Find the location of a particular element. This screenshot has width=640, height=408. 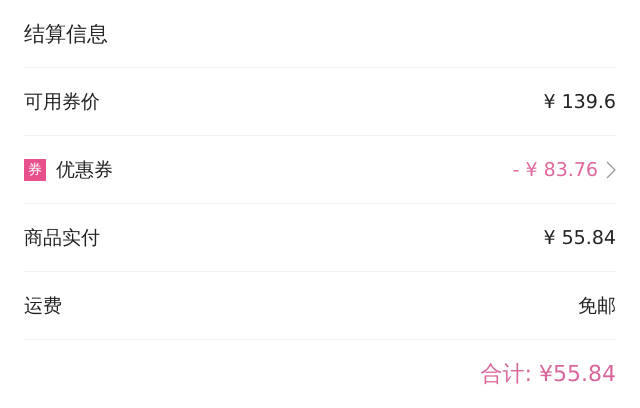

row-label: 运费 is located at coordinates (43, 306).